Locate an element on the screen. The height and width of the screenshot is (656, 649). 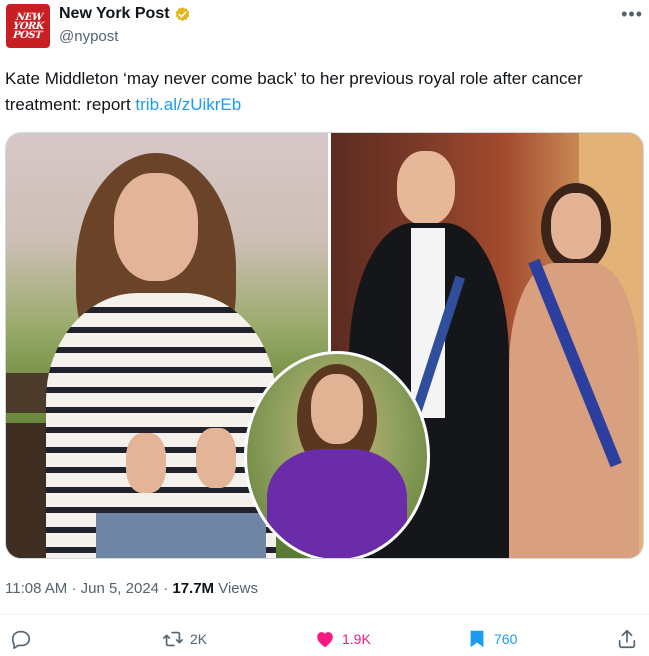
account-name: New York Post is located at coordinates (114, 14).